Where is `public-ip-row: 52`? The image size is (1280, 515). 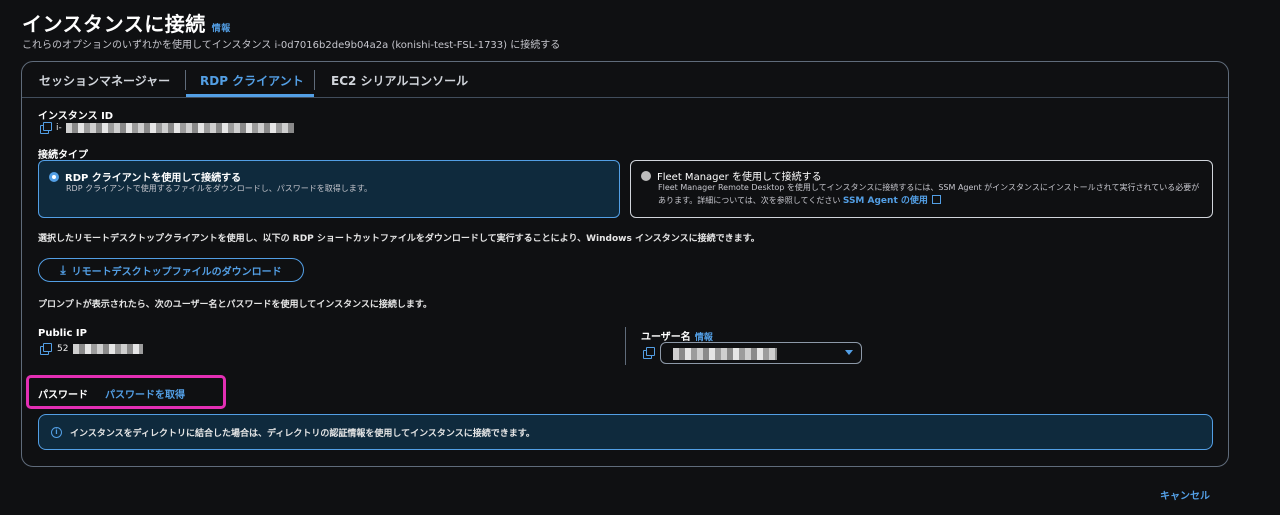 public-ip-row: 52 is located at coordinates (92, 349).